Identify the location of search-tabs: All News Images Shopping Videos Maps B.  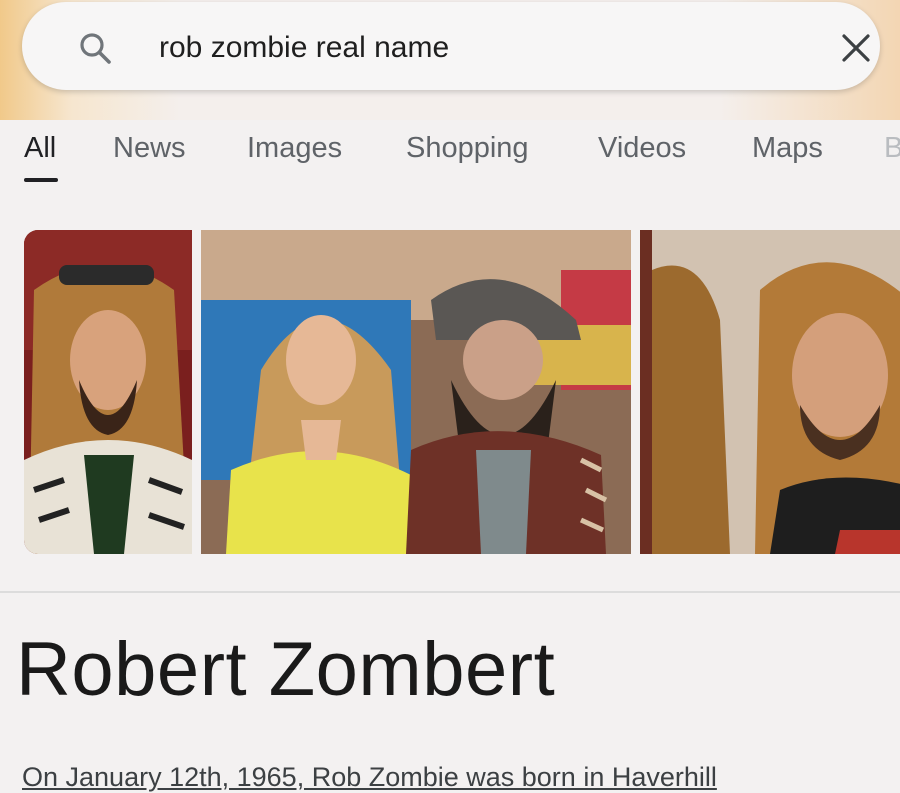
(450, 158).